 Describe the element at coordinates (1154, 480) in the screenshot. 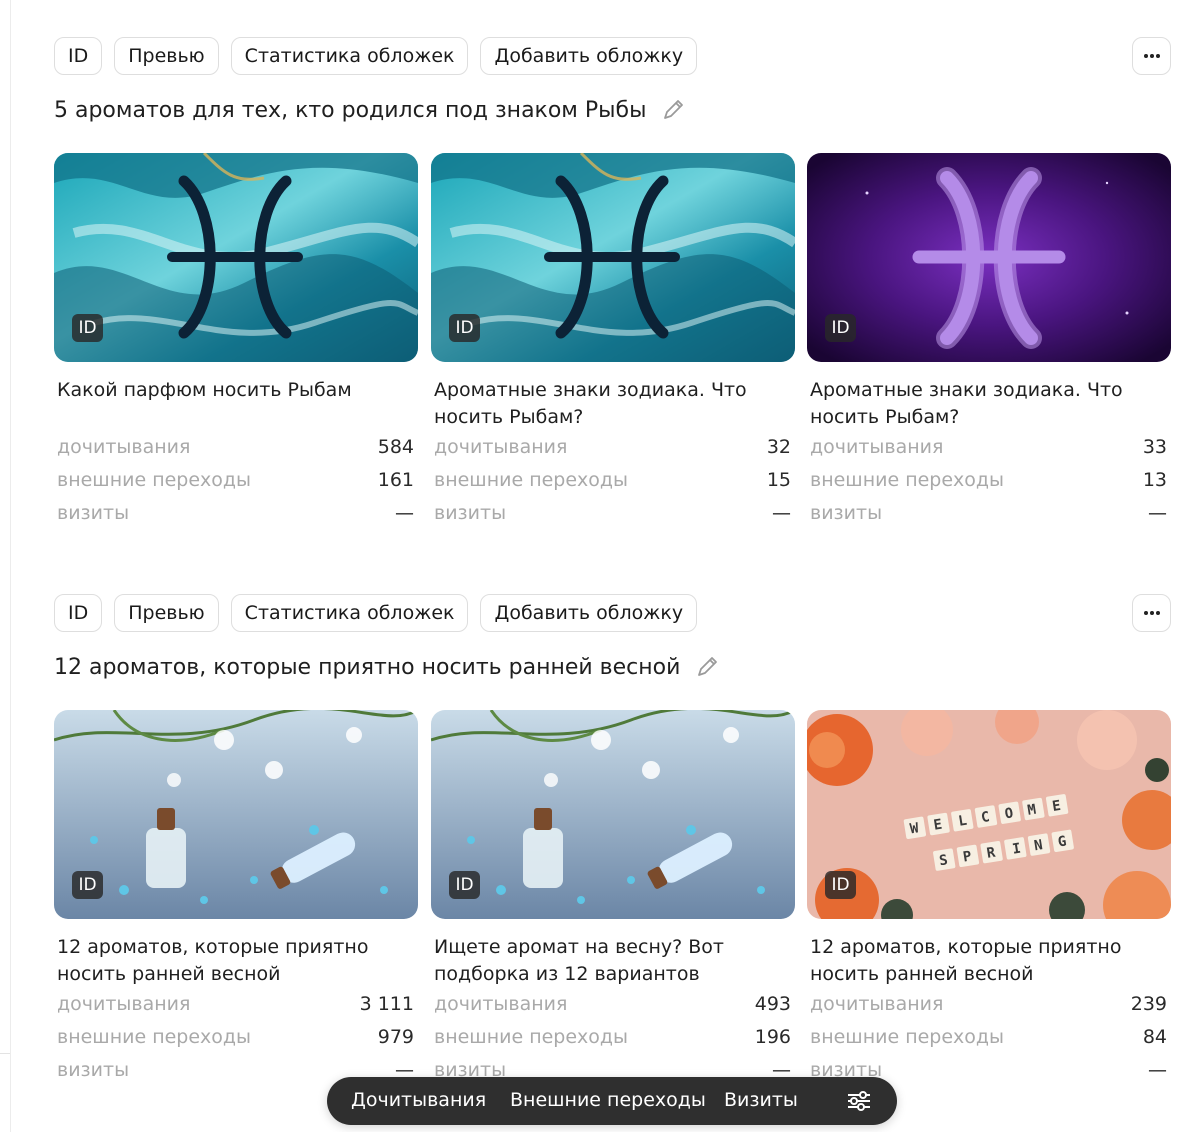

I see `stat-value: 13` at that location.